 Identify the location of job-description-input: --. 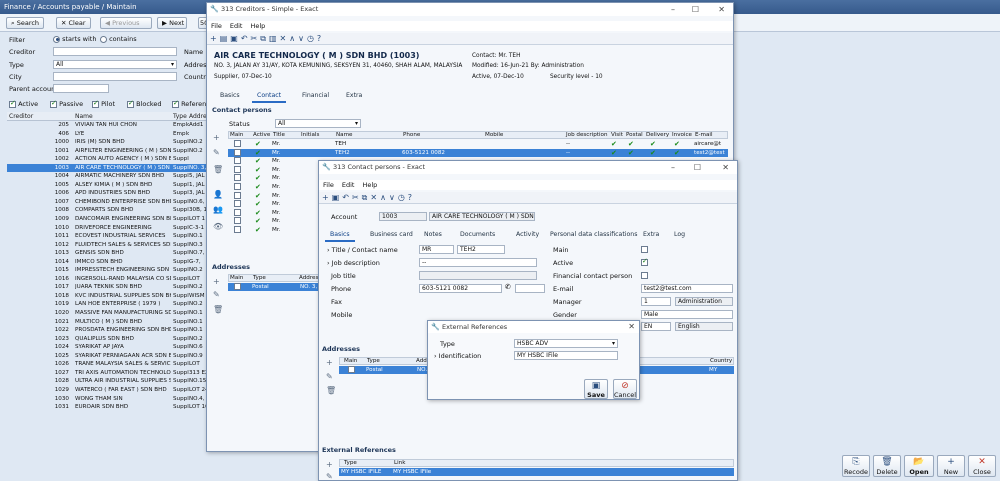
(478, 262).